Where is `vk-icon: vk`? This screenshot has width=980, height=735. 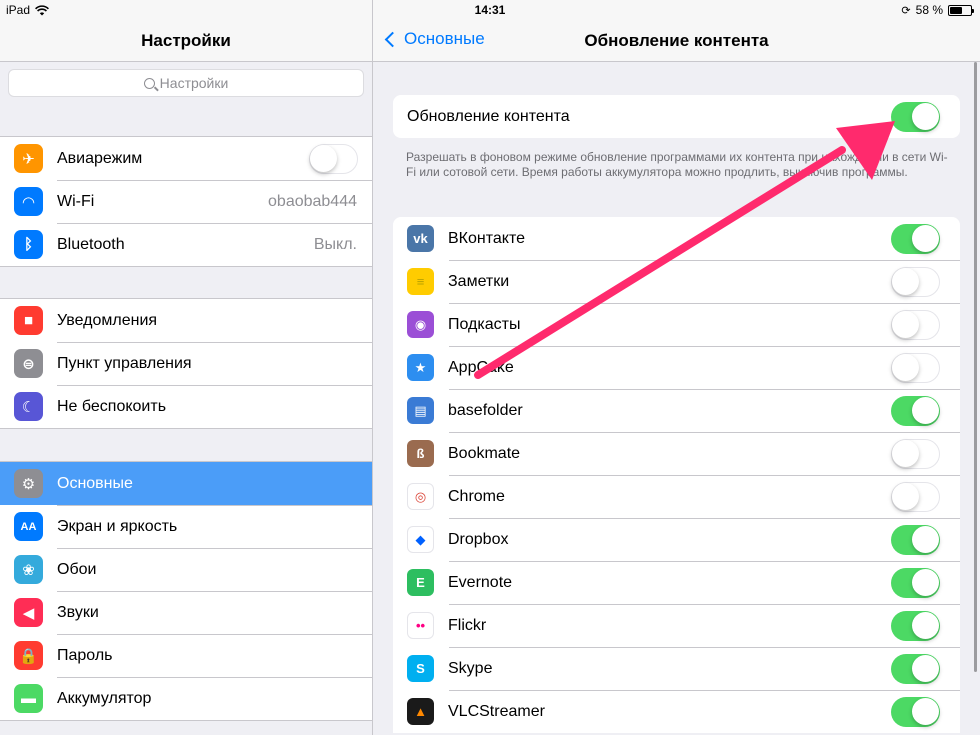 vk-icon: vk is located at coordinates (420, 238).